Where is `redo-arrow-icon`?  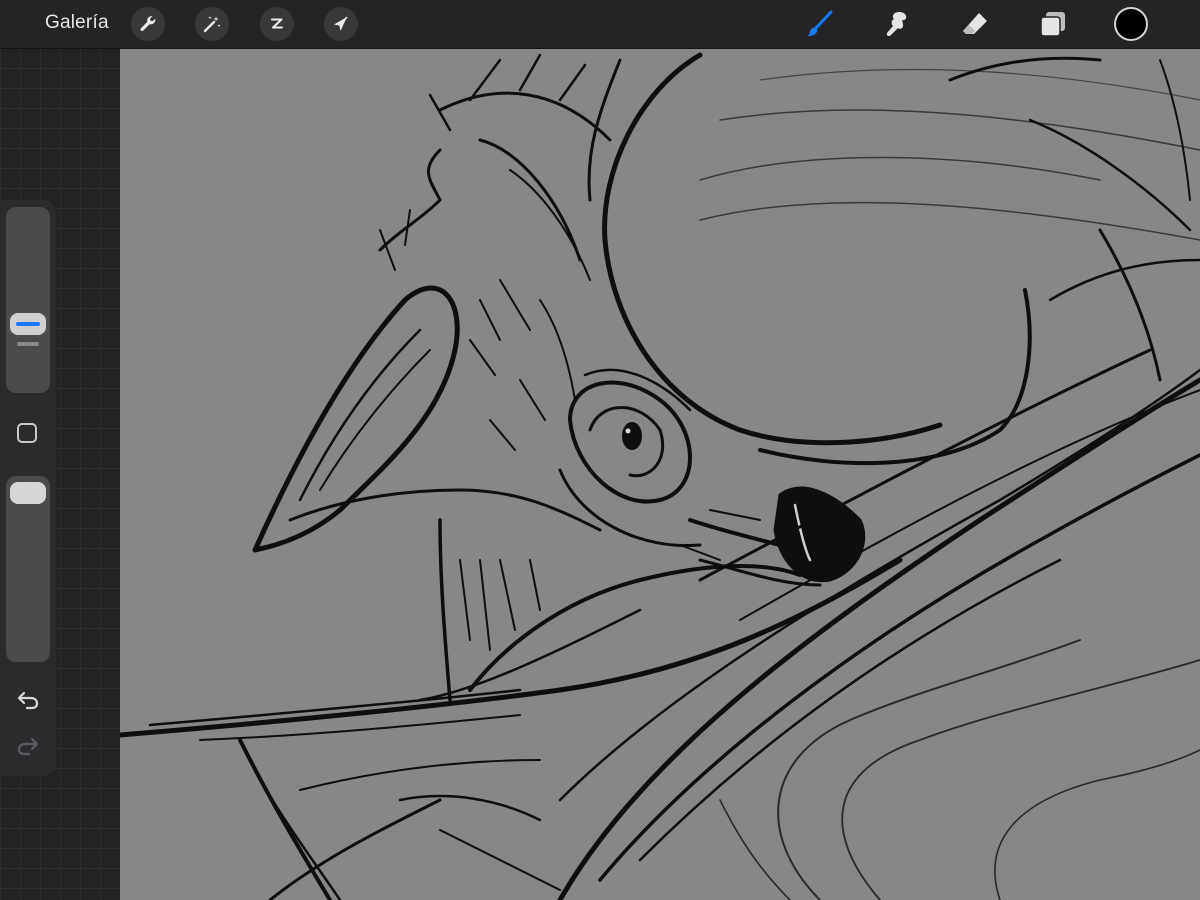 redo-arrow-icon is located at coordinates (28, 746).